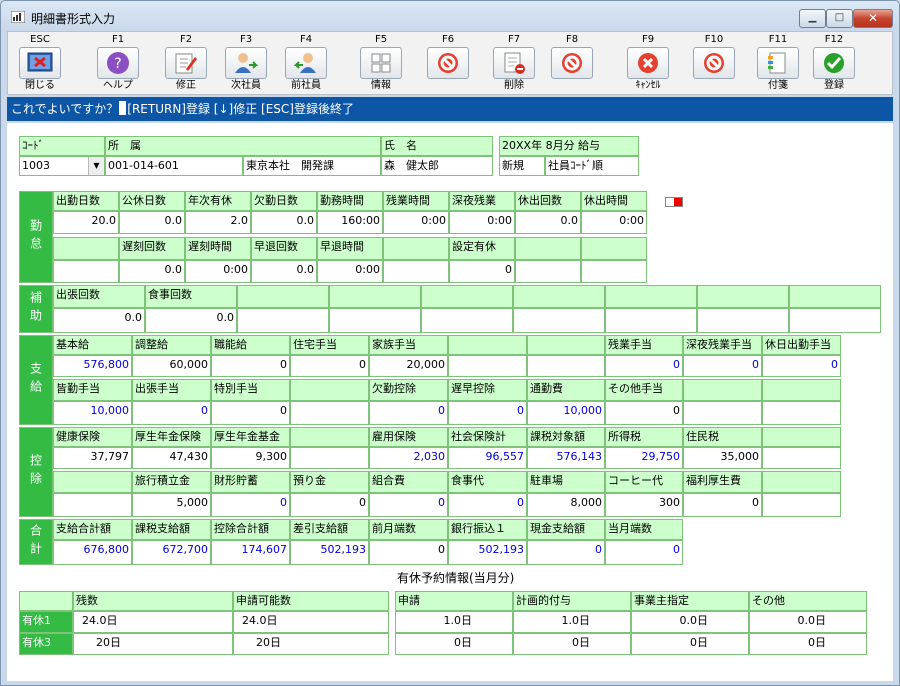 The height and width of the screenshot is (686, 900). I want to click on fkey-label: F8, so click(572, 39).